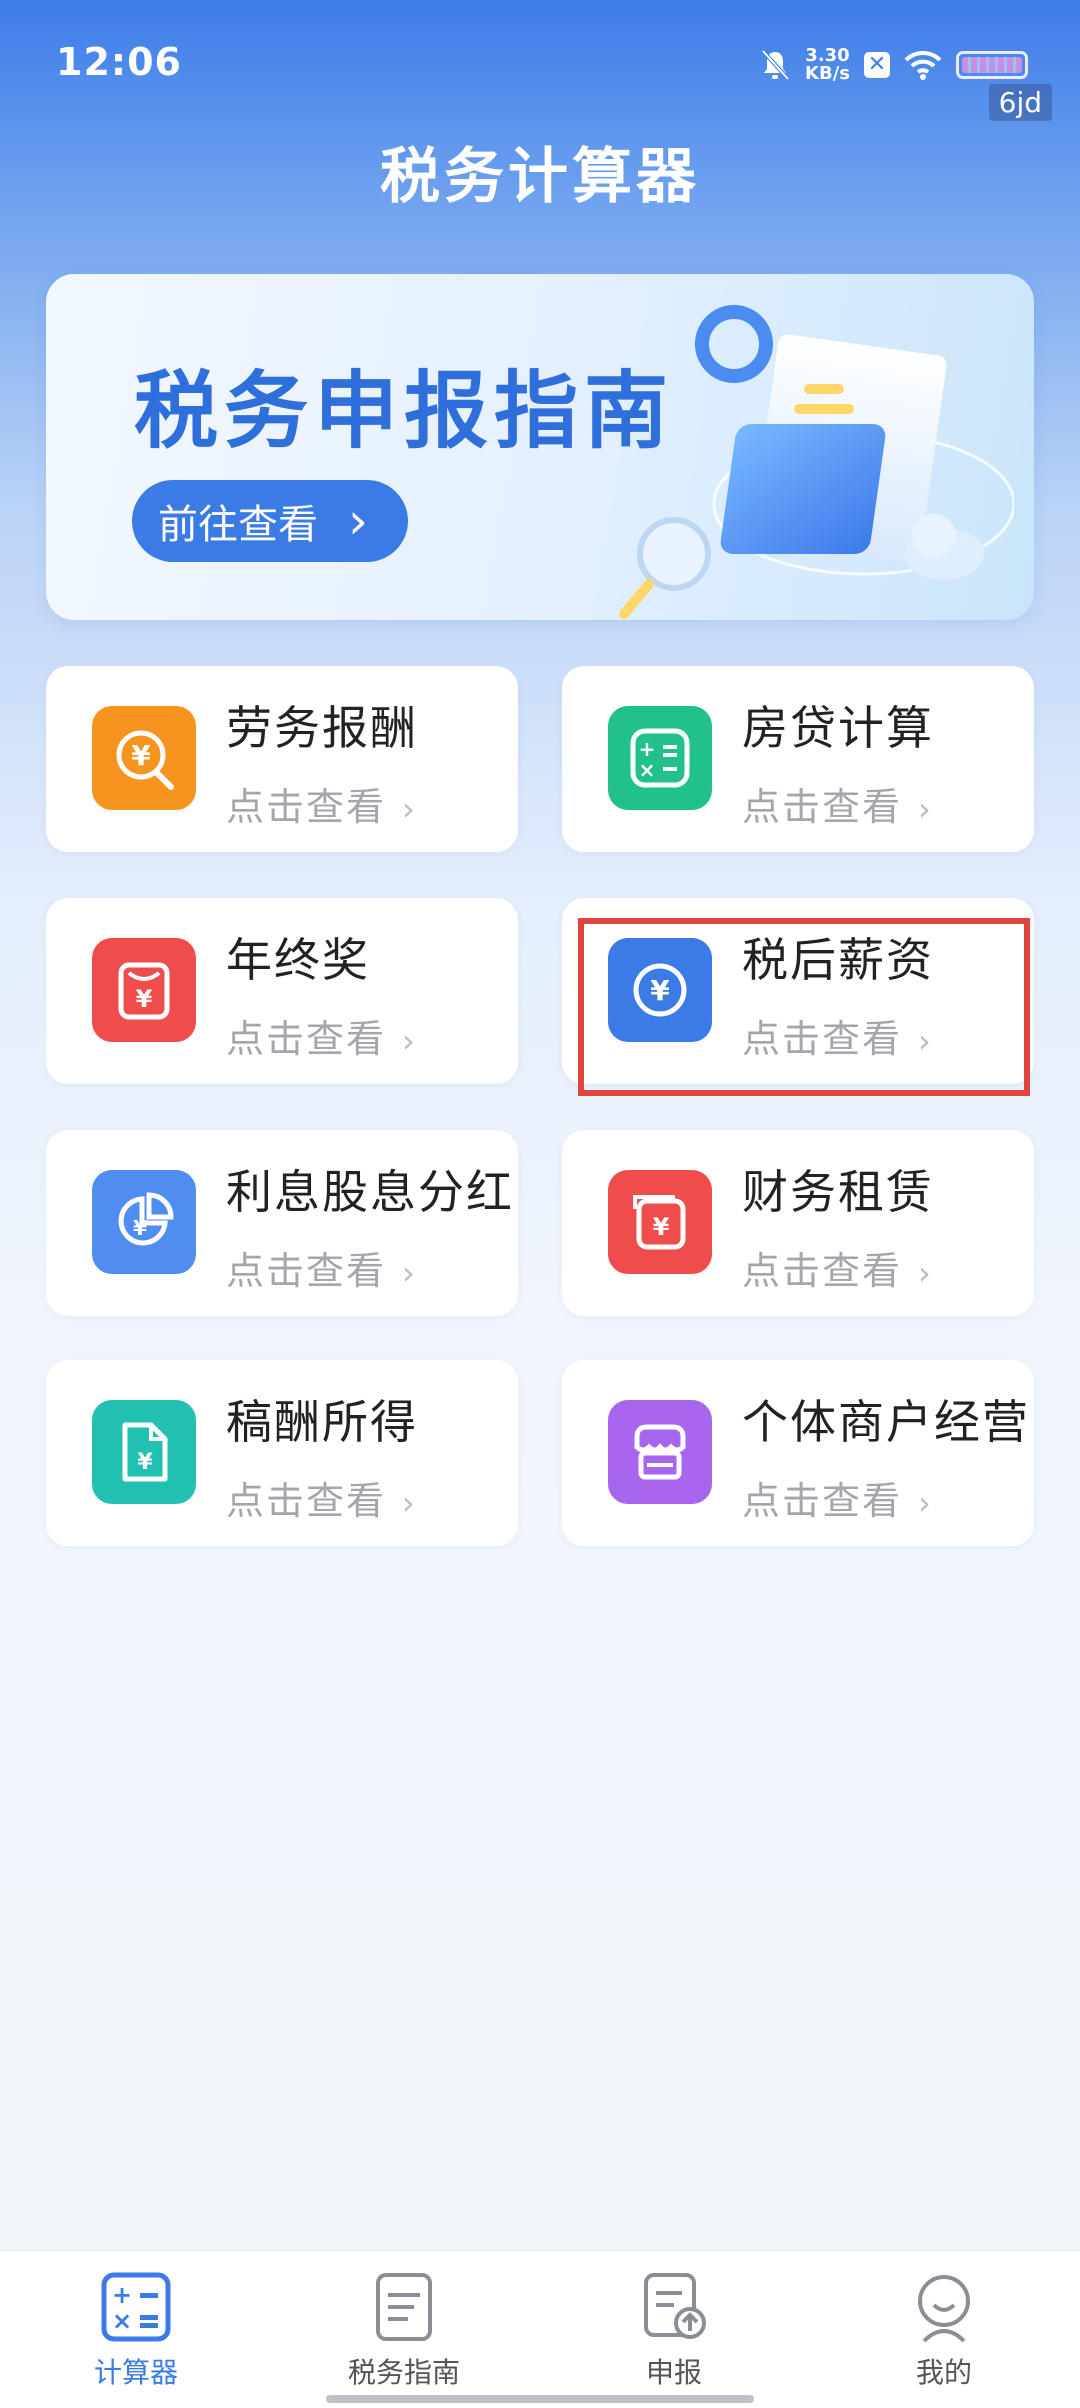 The image size is (1080, 2408). I want to click on bonus-icon: ¥, so click(144, 990).